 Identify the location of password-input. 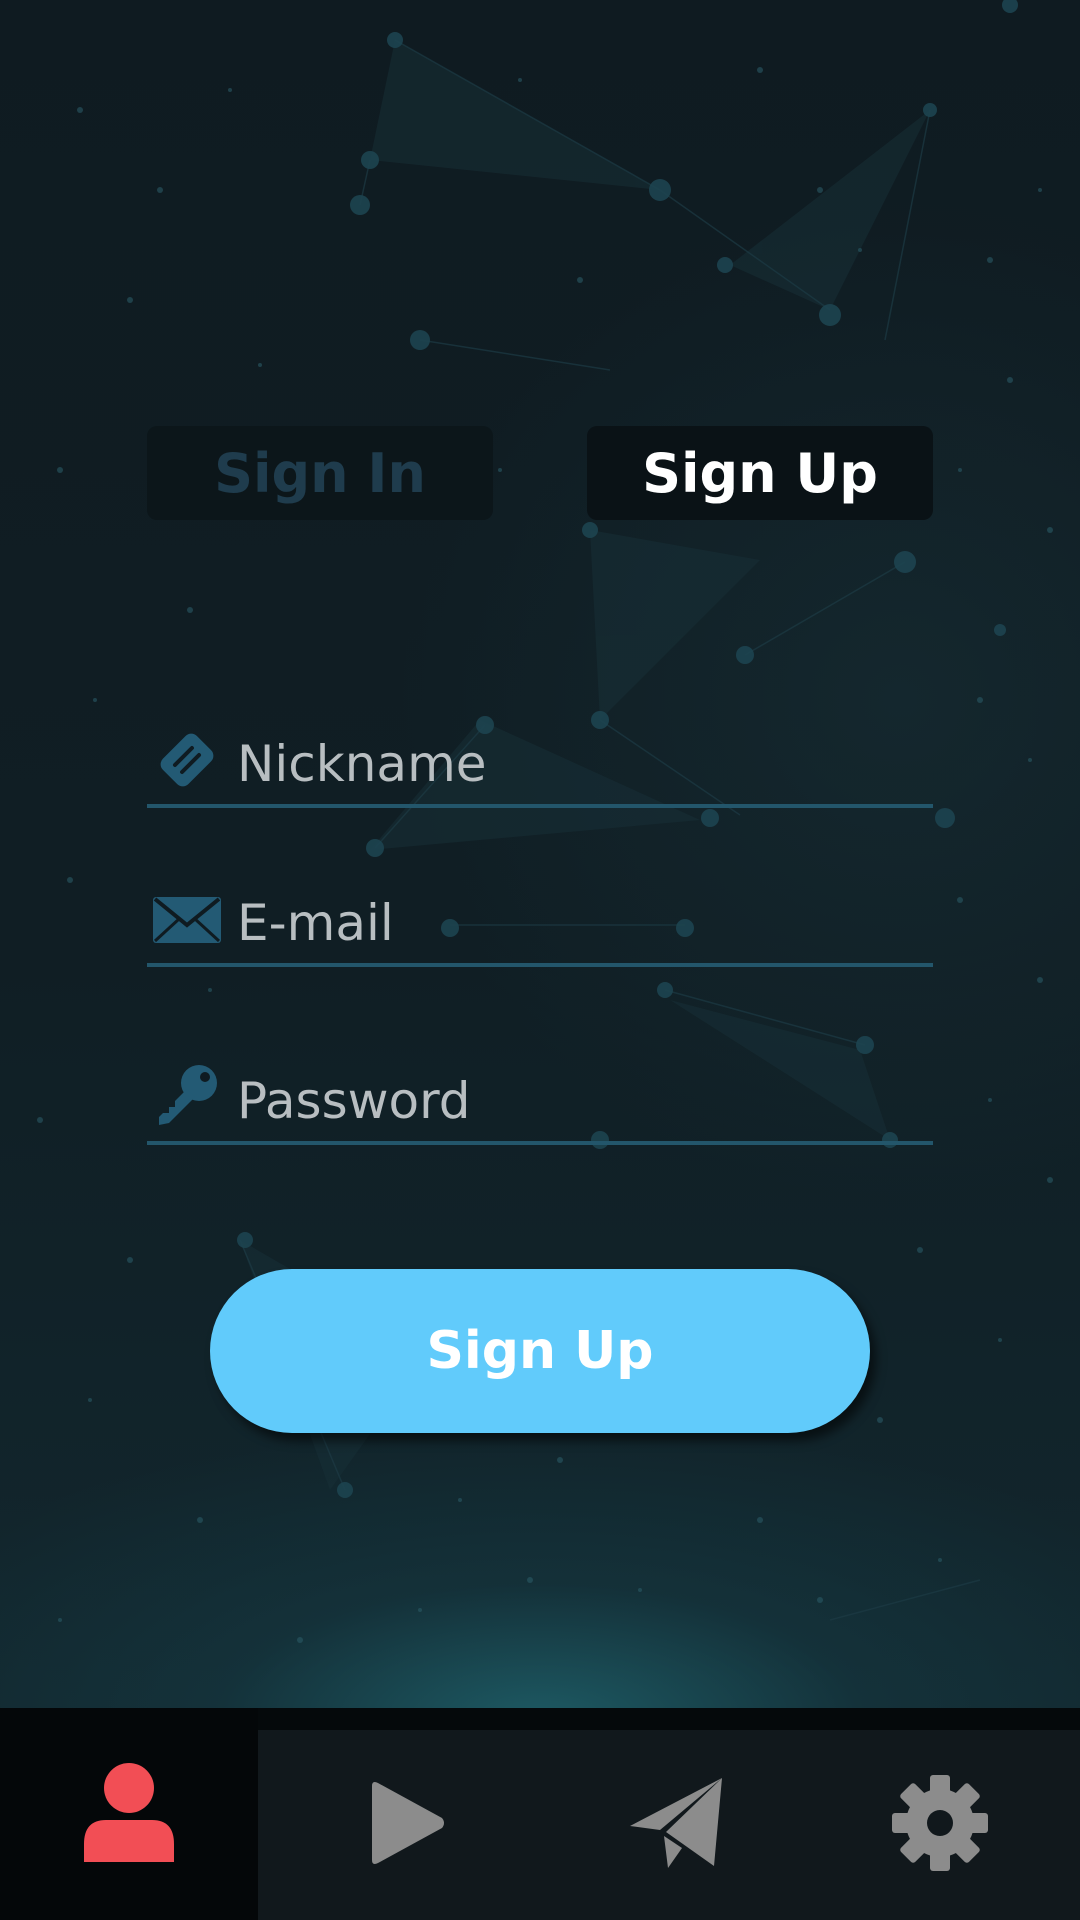
(577, 1101).